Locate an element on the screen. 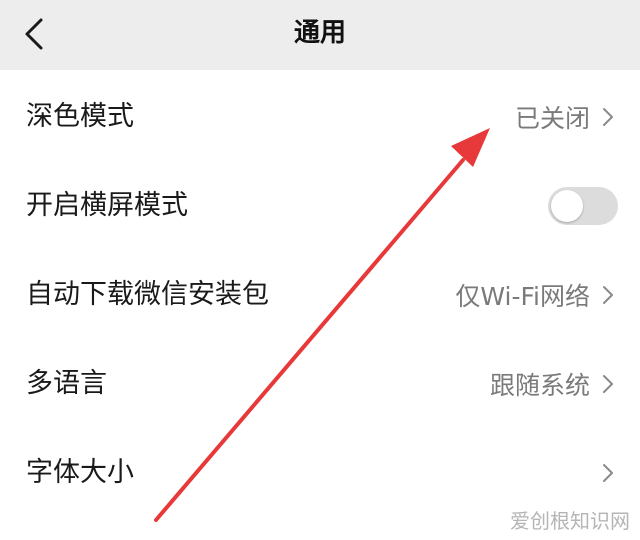 The width and height of the screenshot is (640, 540). page-title: 通用 is located at coordinates (319, 33).